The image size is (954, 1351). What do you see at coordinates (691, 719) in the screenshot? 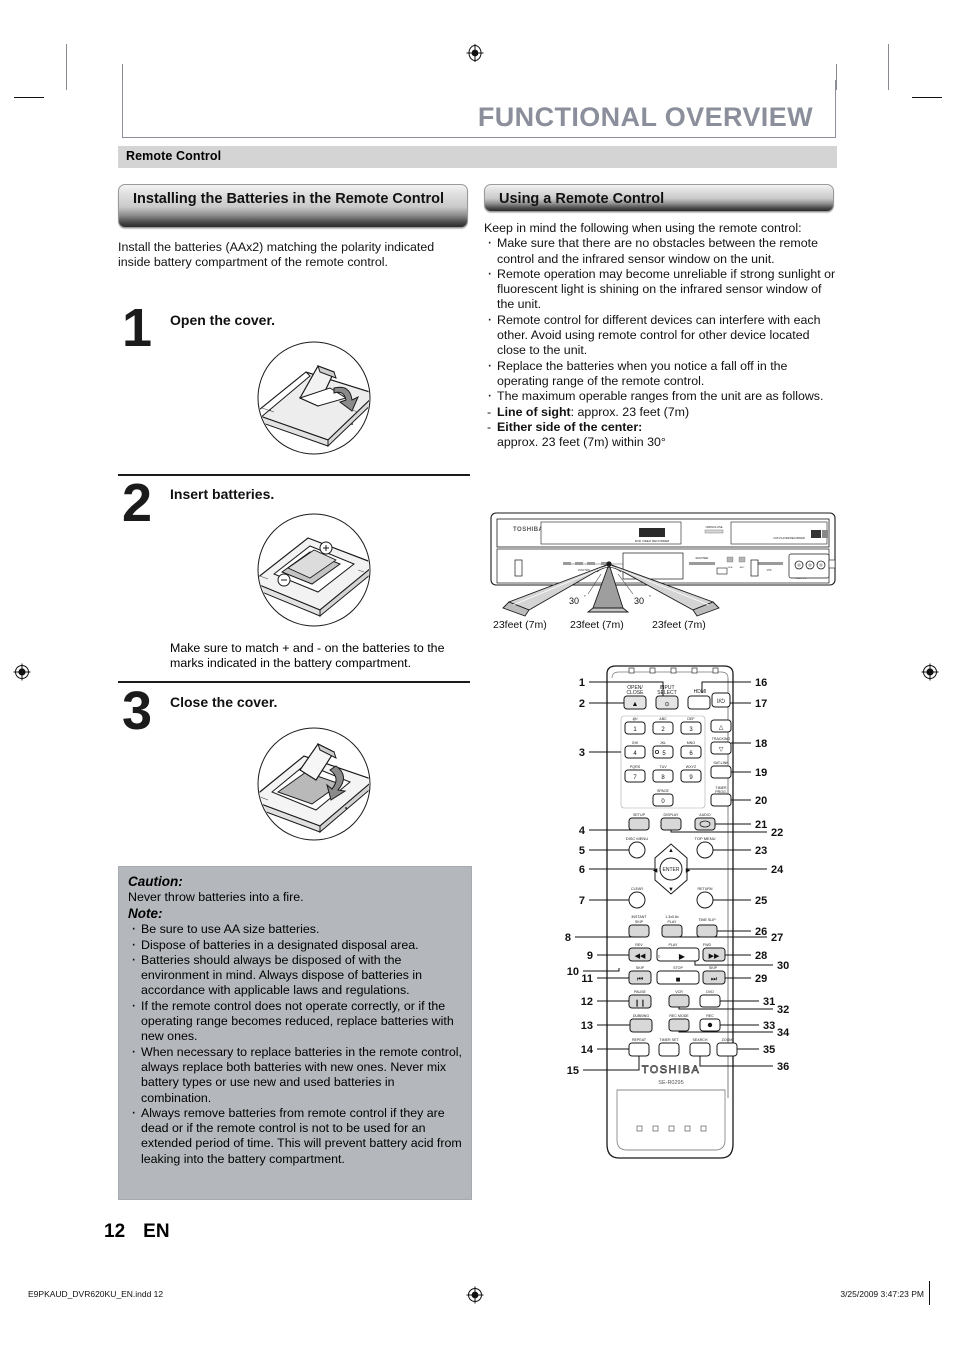
I see `svg-text: DEF` at bounding box center [691, 719].